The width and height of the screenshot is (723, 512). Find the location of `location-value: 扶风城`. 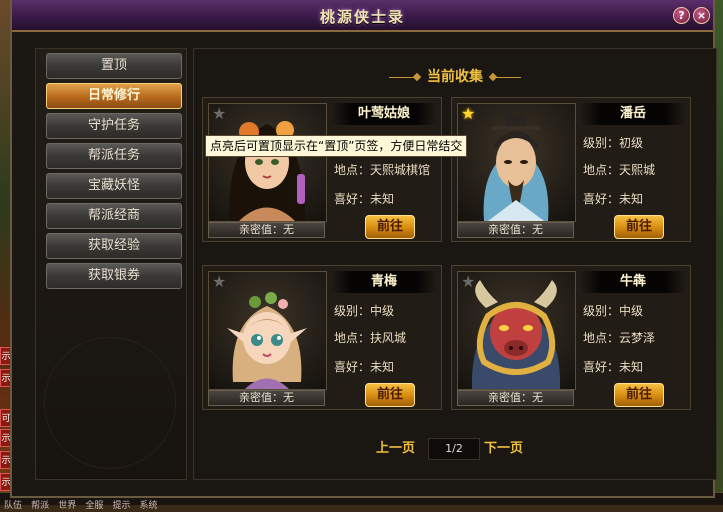

location-value: 扶风城 is located at coordinates (388, 338).